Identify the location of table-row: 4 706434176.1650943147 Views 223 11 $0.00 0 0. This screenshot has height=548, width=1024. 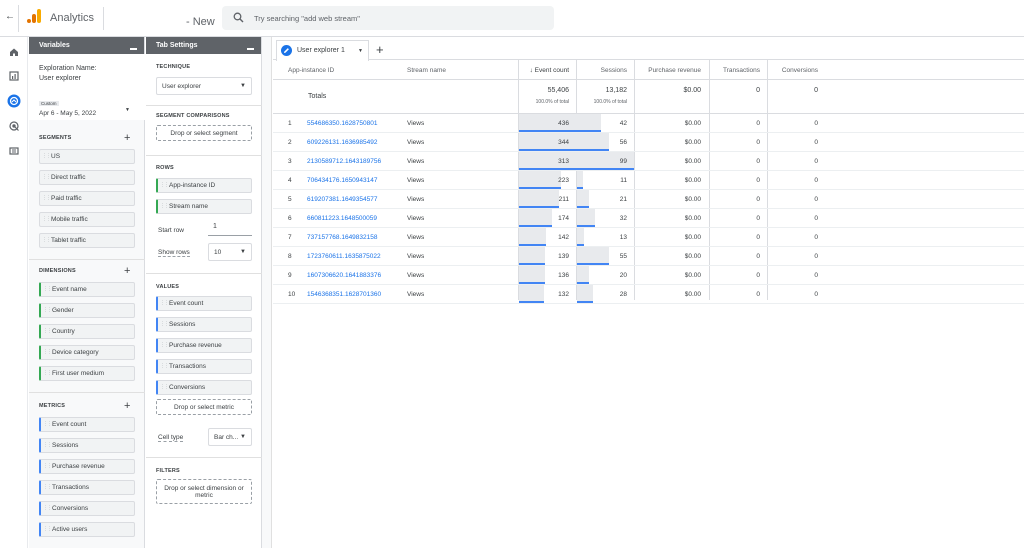
(648, 180).